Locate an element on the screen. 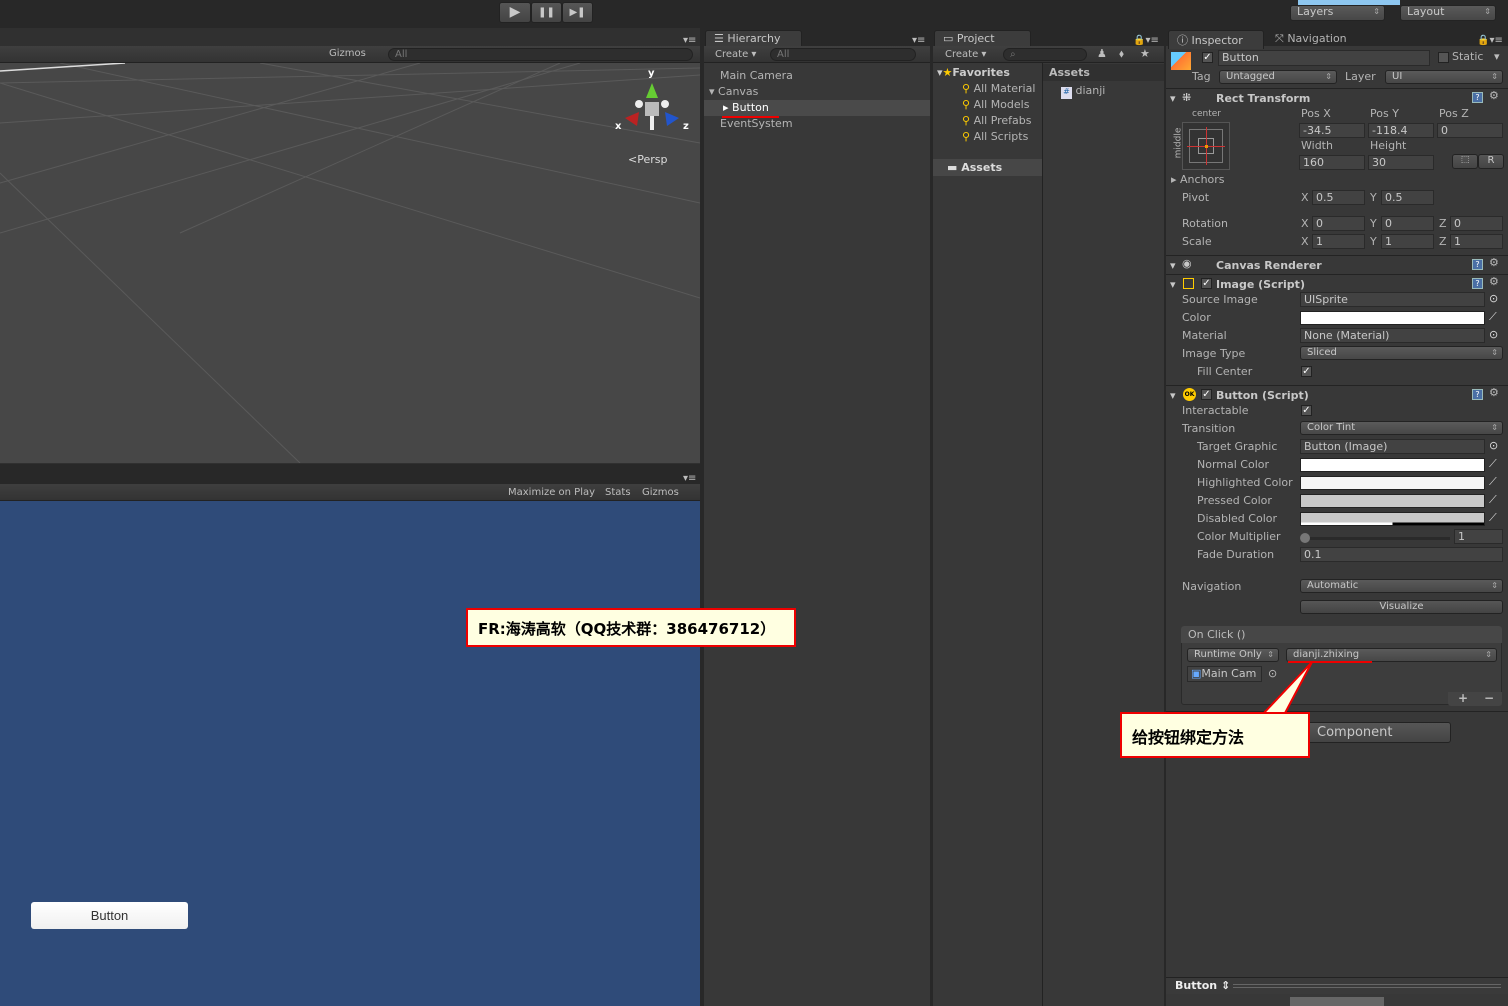  disabled-color-swatch is located at coordinates (1392, 519).